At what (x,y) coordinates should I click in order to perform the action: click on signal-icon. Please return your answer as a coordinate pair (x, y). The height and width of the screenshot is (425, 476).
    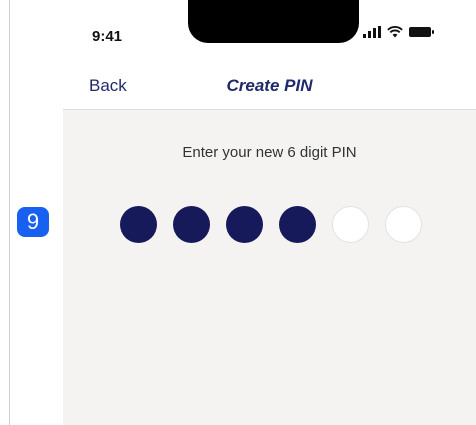
    Looking at the image, I should click on (372, 32).